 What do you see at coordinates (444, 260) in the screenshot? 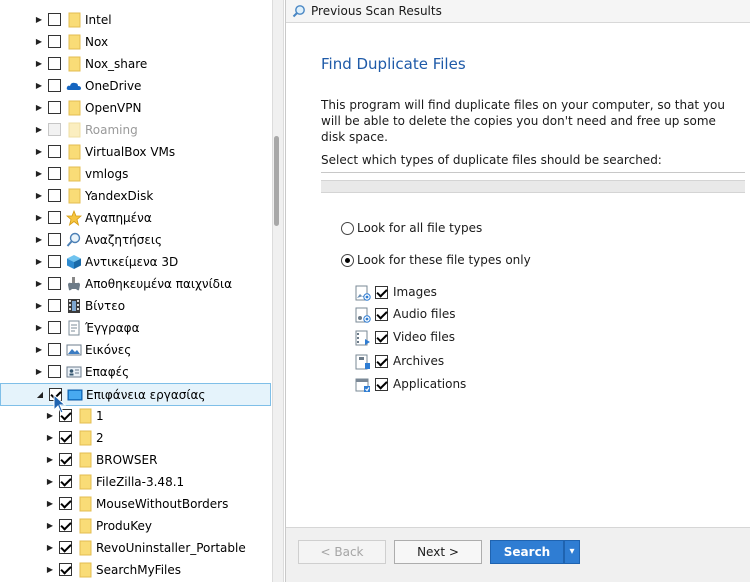
I see `radio-these-file-types-only-label: Look for these file types only` at bounding box center [444, 260].